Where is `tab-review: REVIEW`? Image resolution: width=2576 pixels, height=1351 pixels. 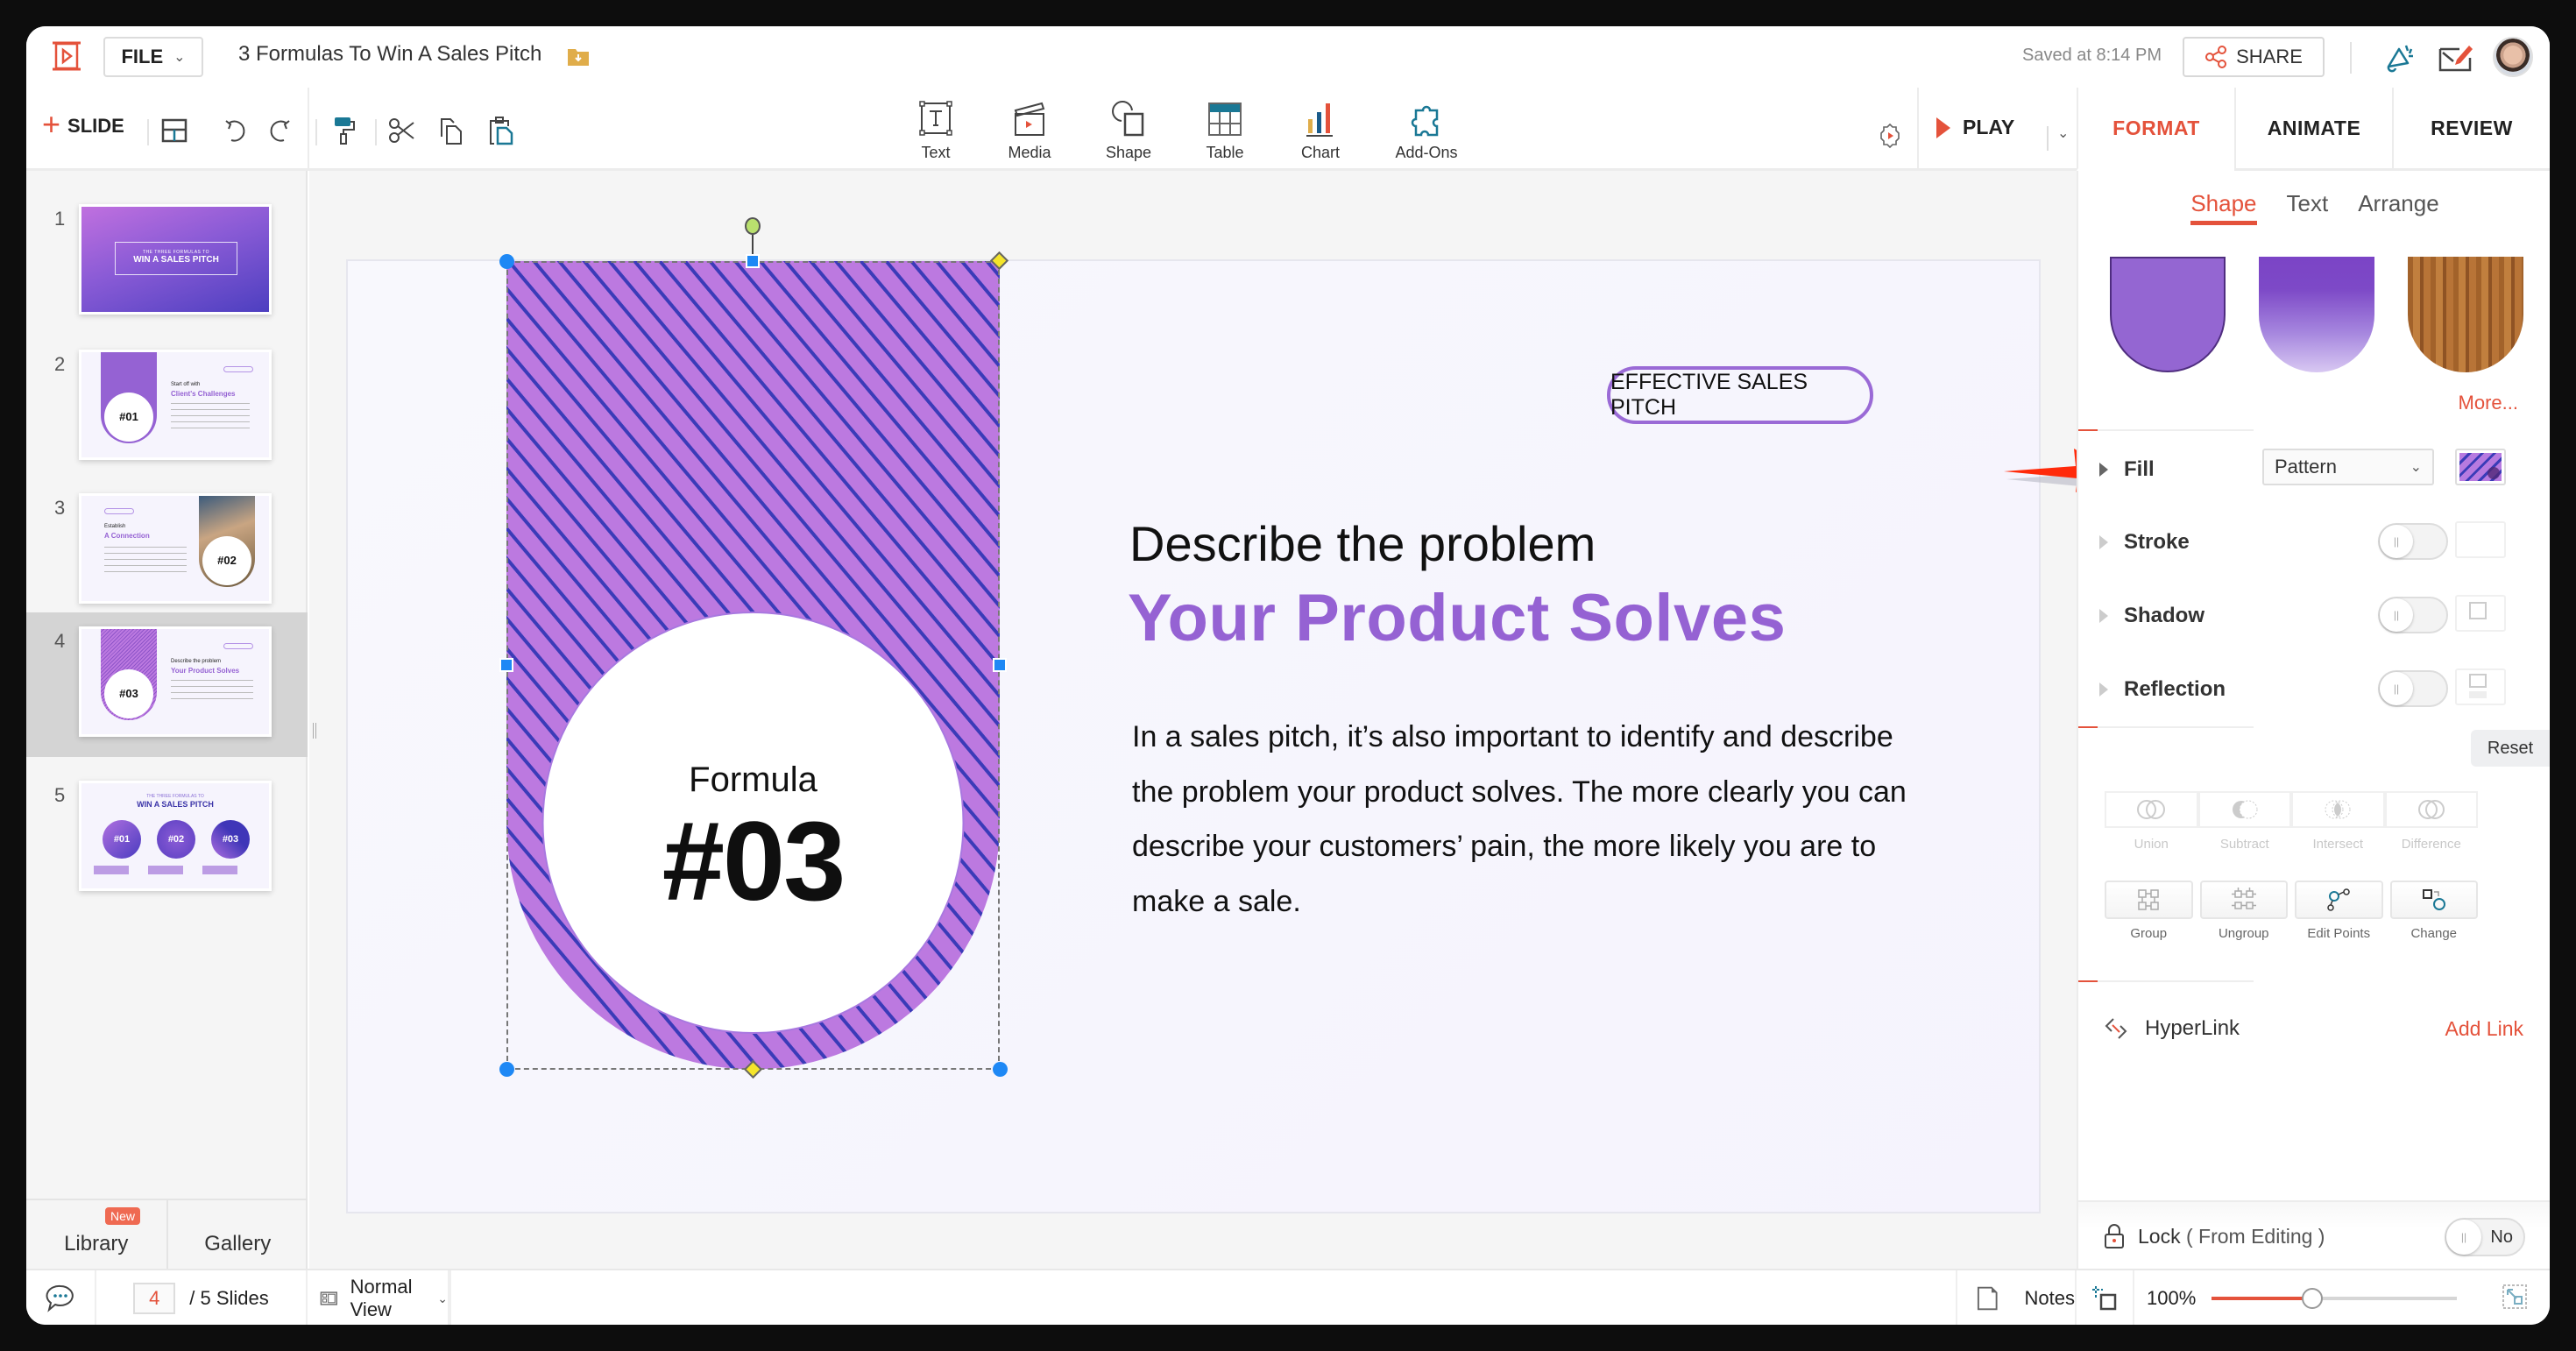 tab-review: REVIEW is located at coordinates (2471, 129).